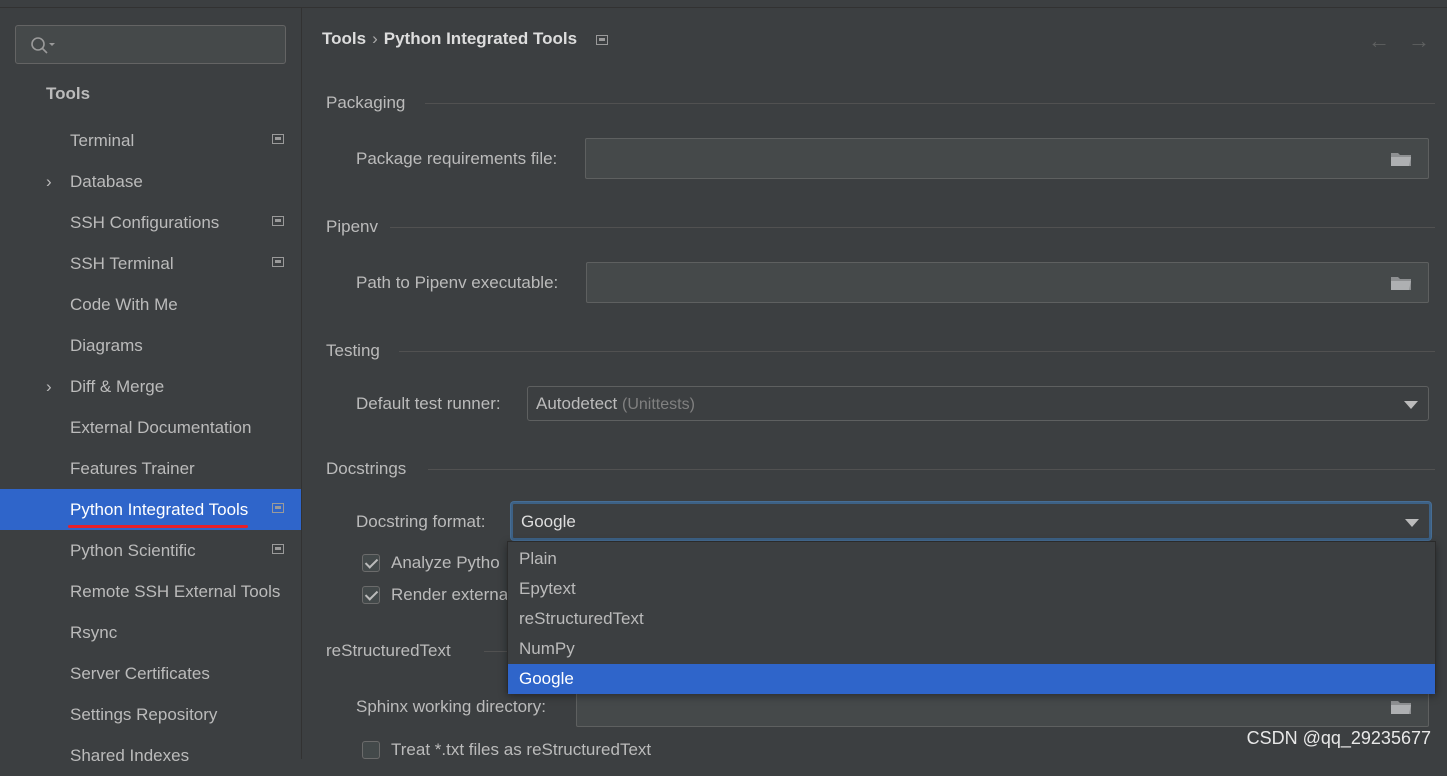 The width and height of the screenshot is (1447, 776). I want to click on sidebar-item-ssh-configurations: SSH Configurations, so click(150, 222).